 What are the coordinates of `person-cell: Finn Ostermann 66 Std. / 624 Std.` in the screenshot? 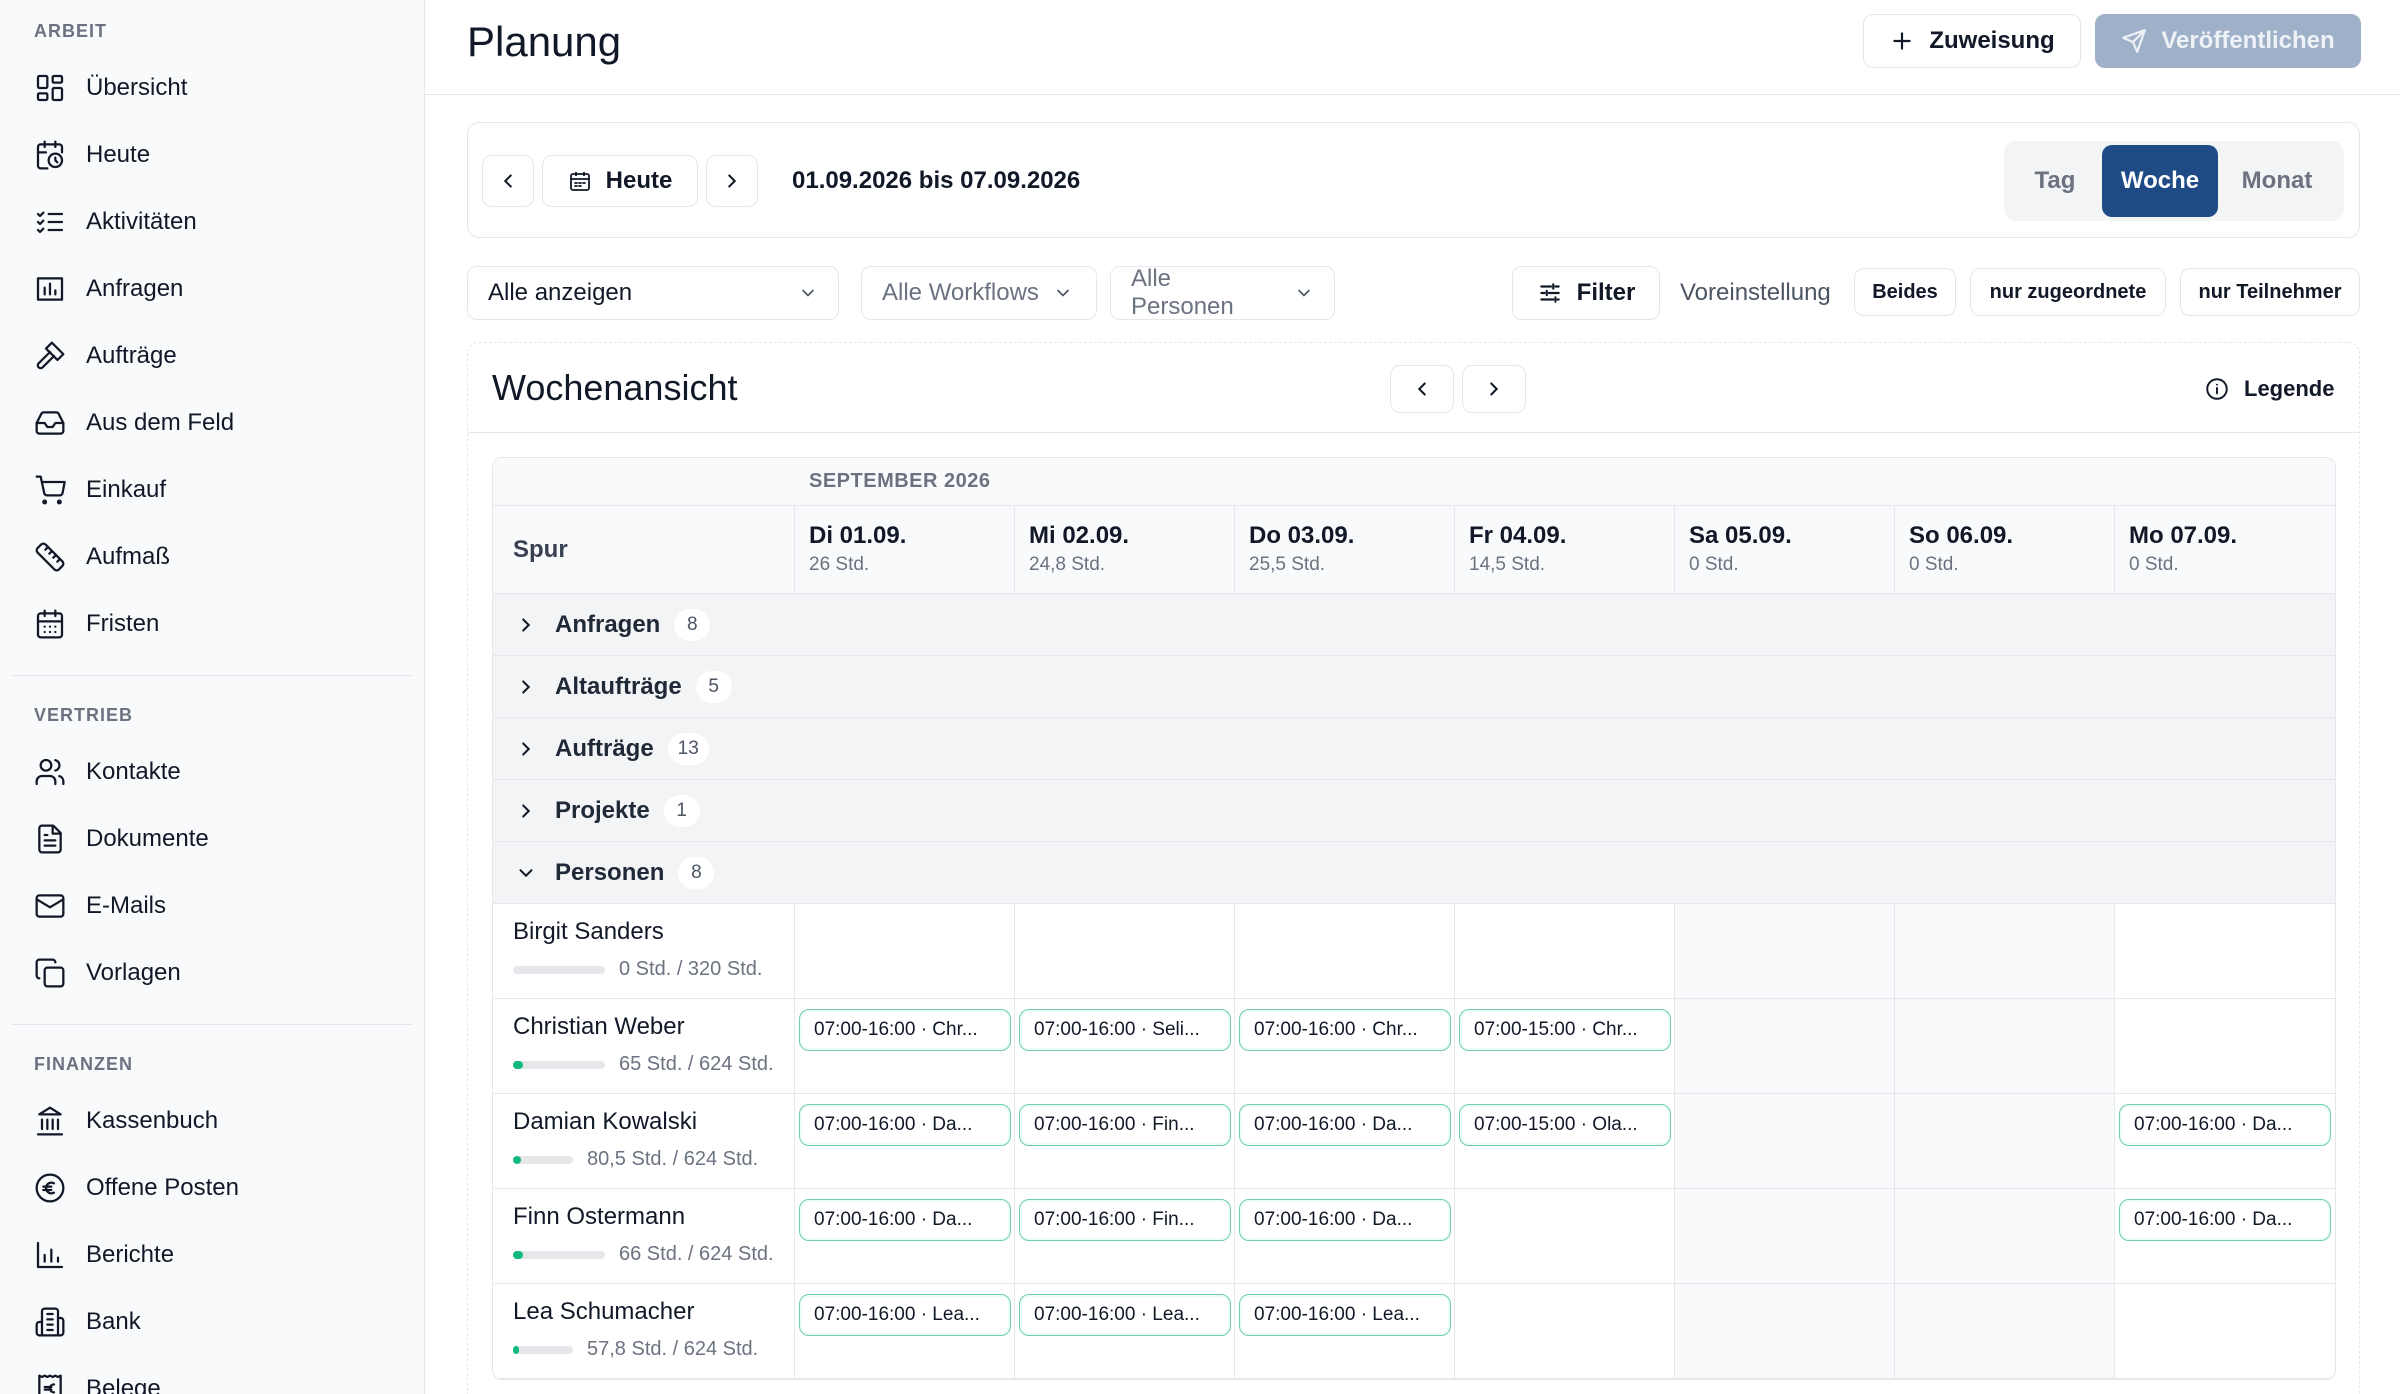 It's located at (644, 1236).